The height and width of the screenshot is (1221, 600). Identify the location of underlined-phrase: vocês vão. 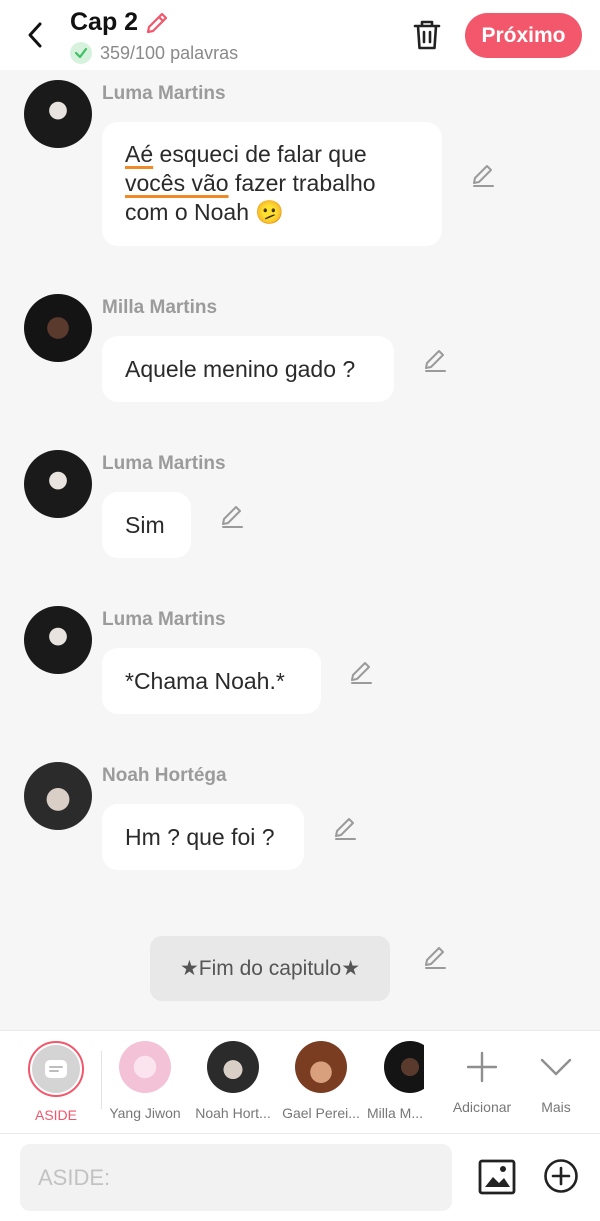
(177, 183).